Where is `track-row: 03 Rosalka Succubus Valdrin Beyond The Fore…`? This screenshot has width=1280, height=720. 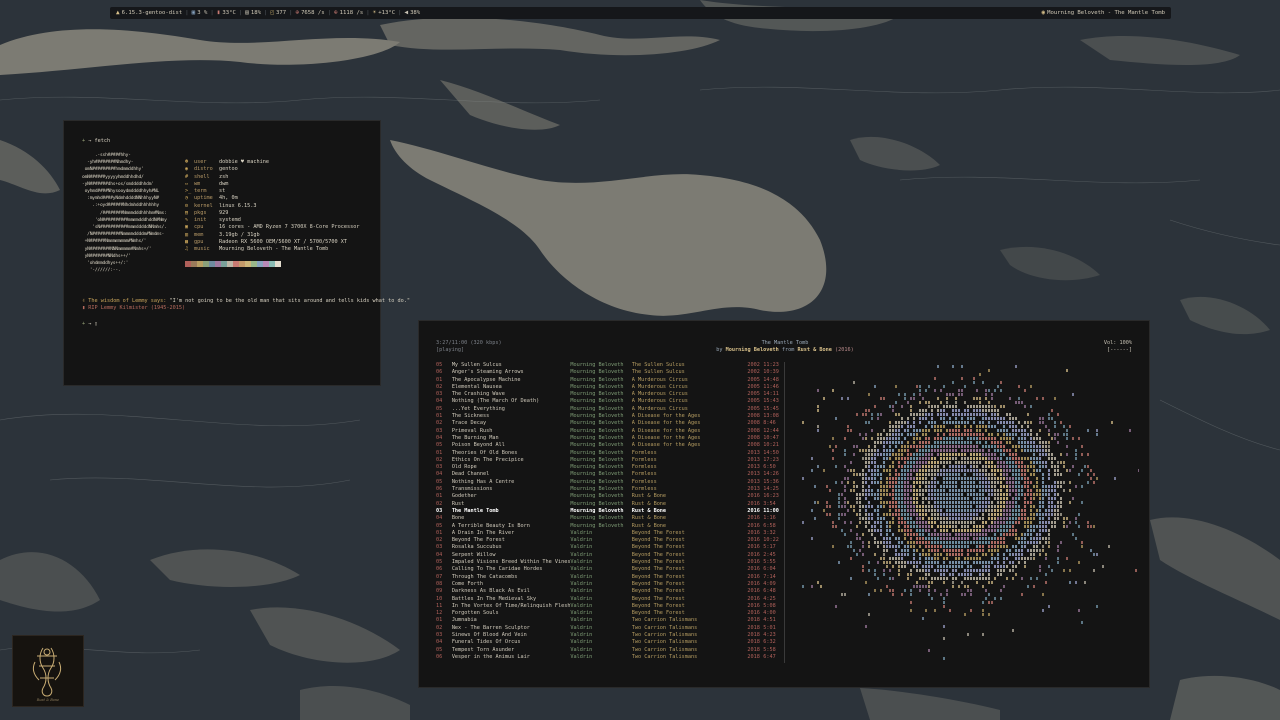
track-row: 03 Rosalka Succubus Valdrin Beyond The Fore… is located at coordinates (608, 547).